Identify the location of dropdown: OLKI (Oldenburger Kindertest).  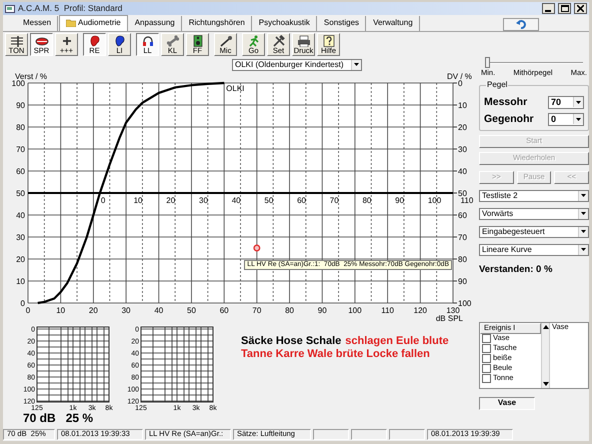
(297, 65).